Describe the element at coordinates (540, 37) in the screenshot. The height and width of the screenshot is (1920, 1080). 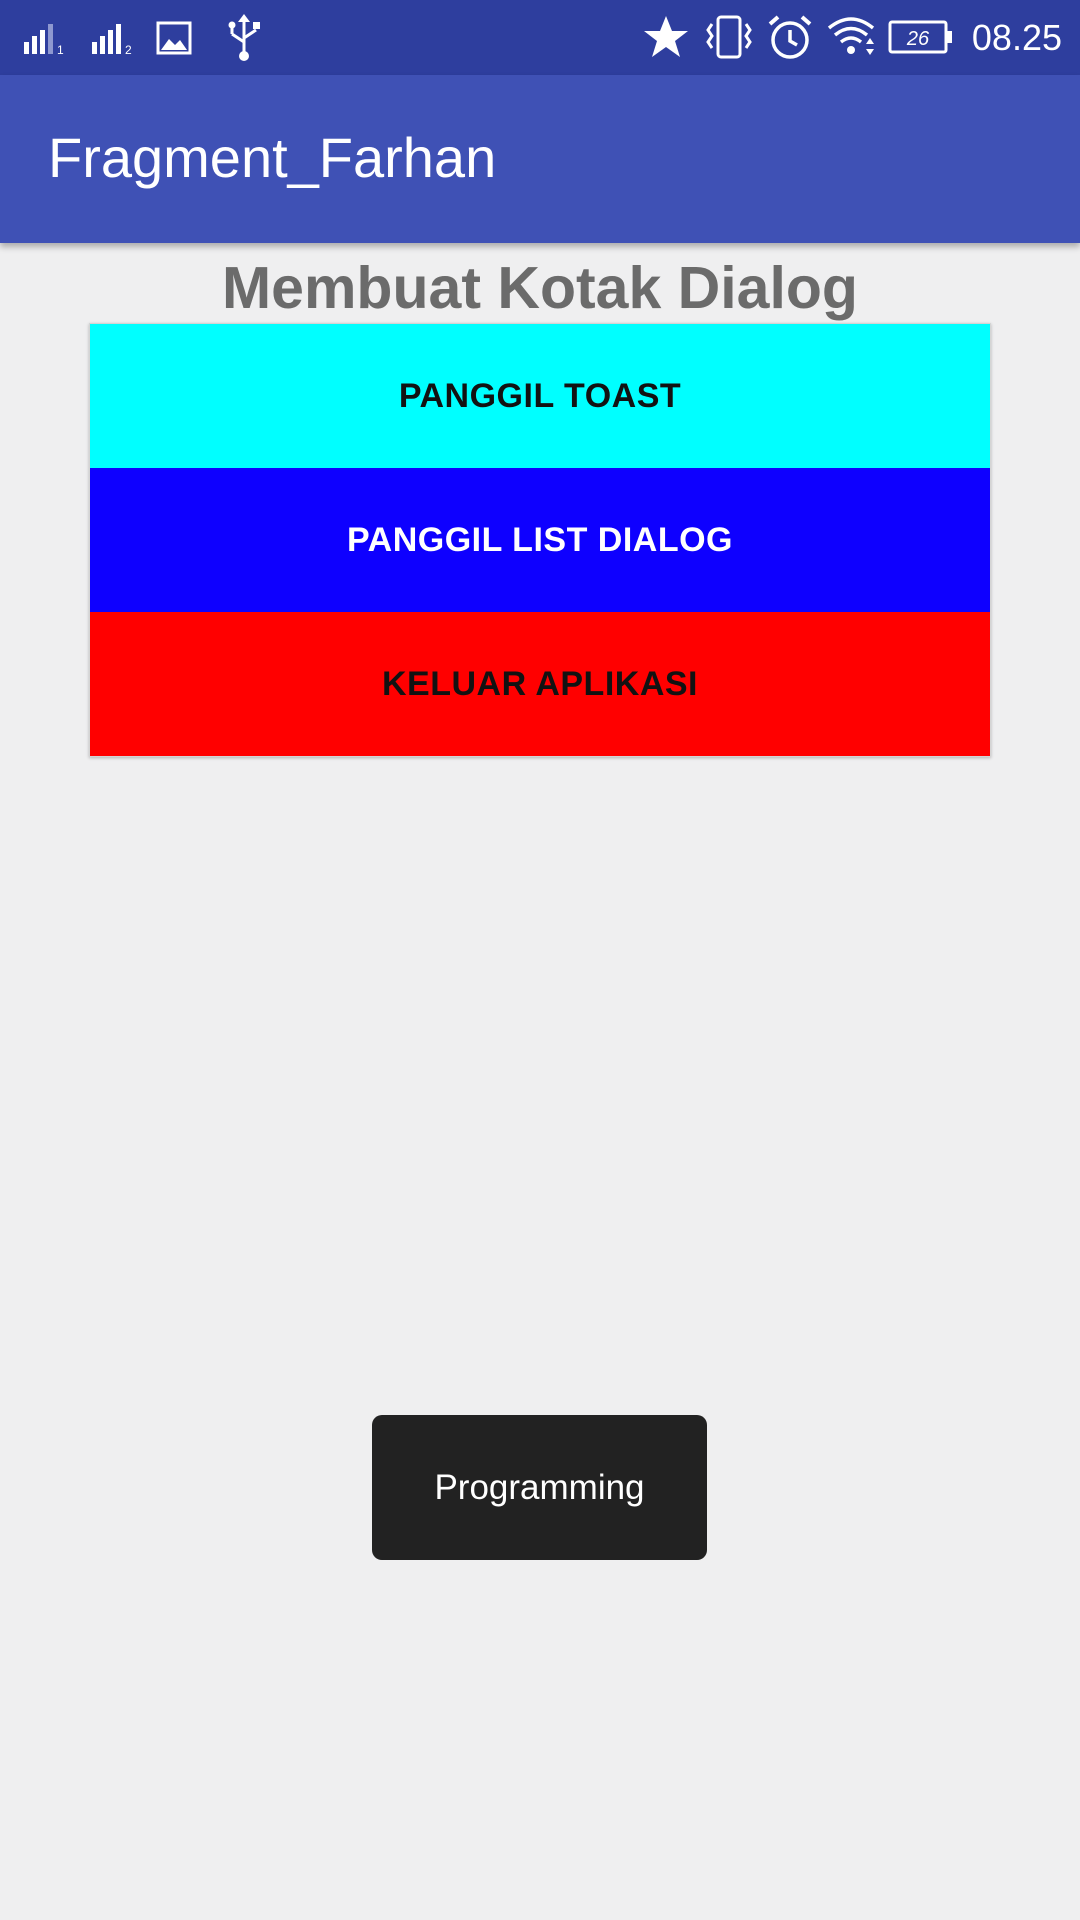
I see `status-bar: 1 2 26 08.25` at that location.